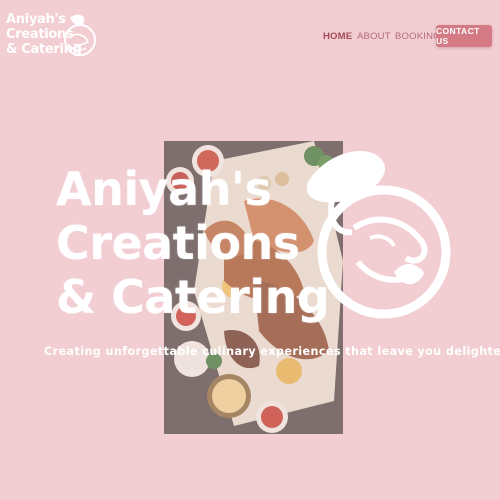 This screenshot has height=500, width=500. What do you see at coordinates (418, 36) in the screenshot?
I see `nav-booking: BOOKING` at bounding box center [418, 36].